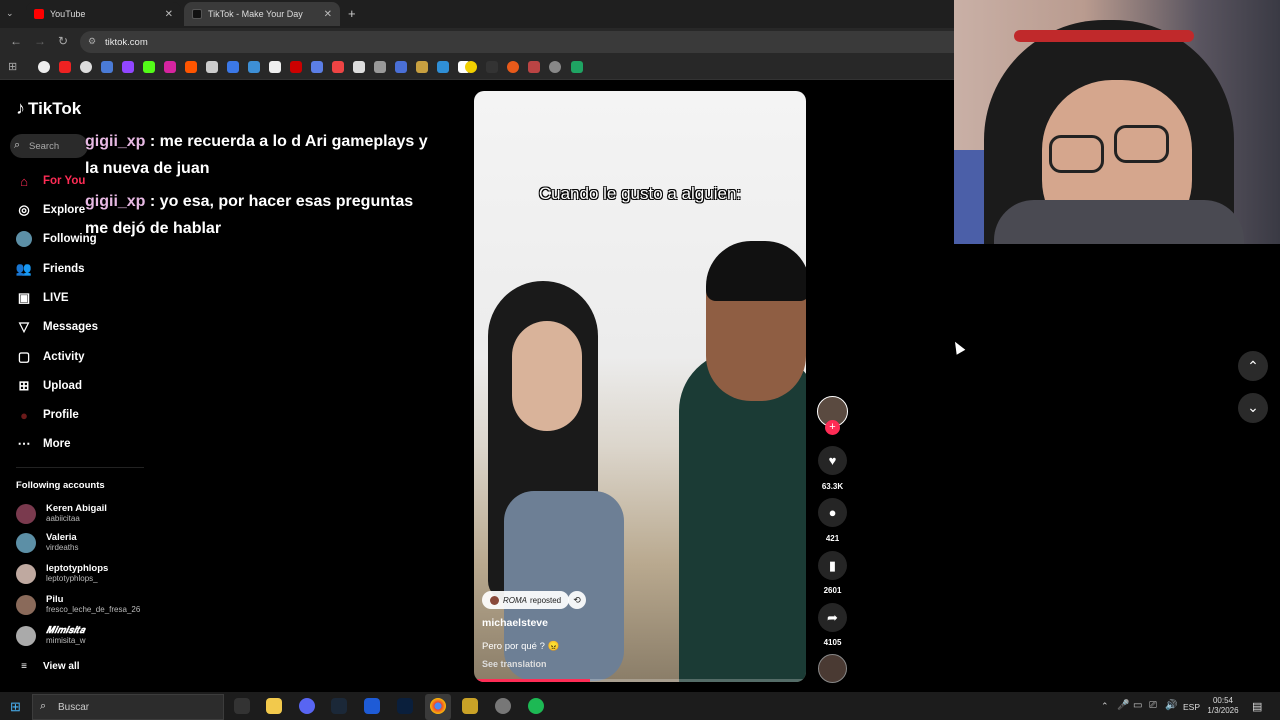 This screenshot has width=1280, height=720. Describe the element at coordinates (1153, 705) in the screenshot. I see `display-icon: ⎚` at that location.